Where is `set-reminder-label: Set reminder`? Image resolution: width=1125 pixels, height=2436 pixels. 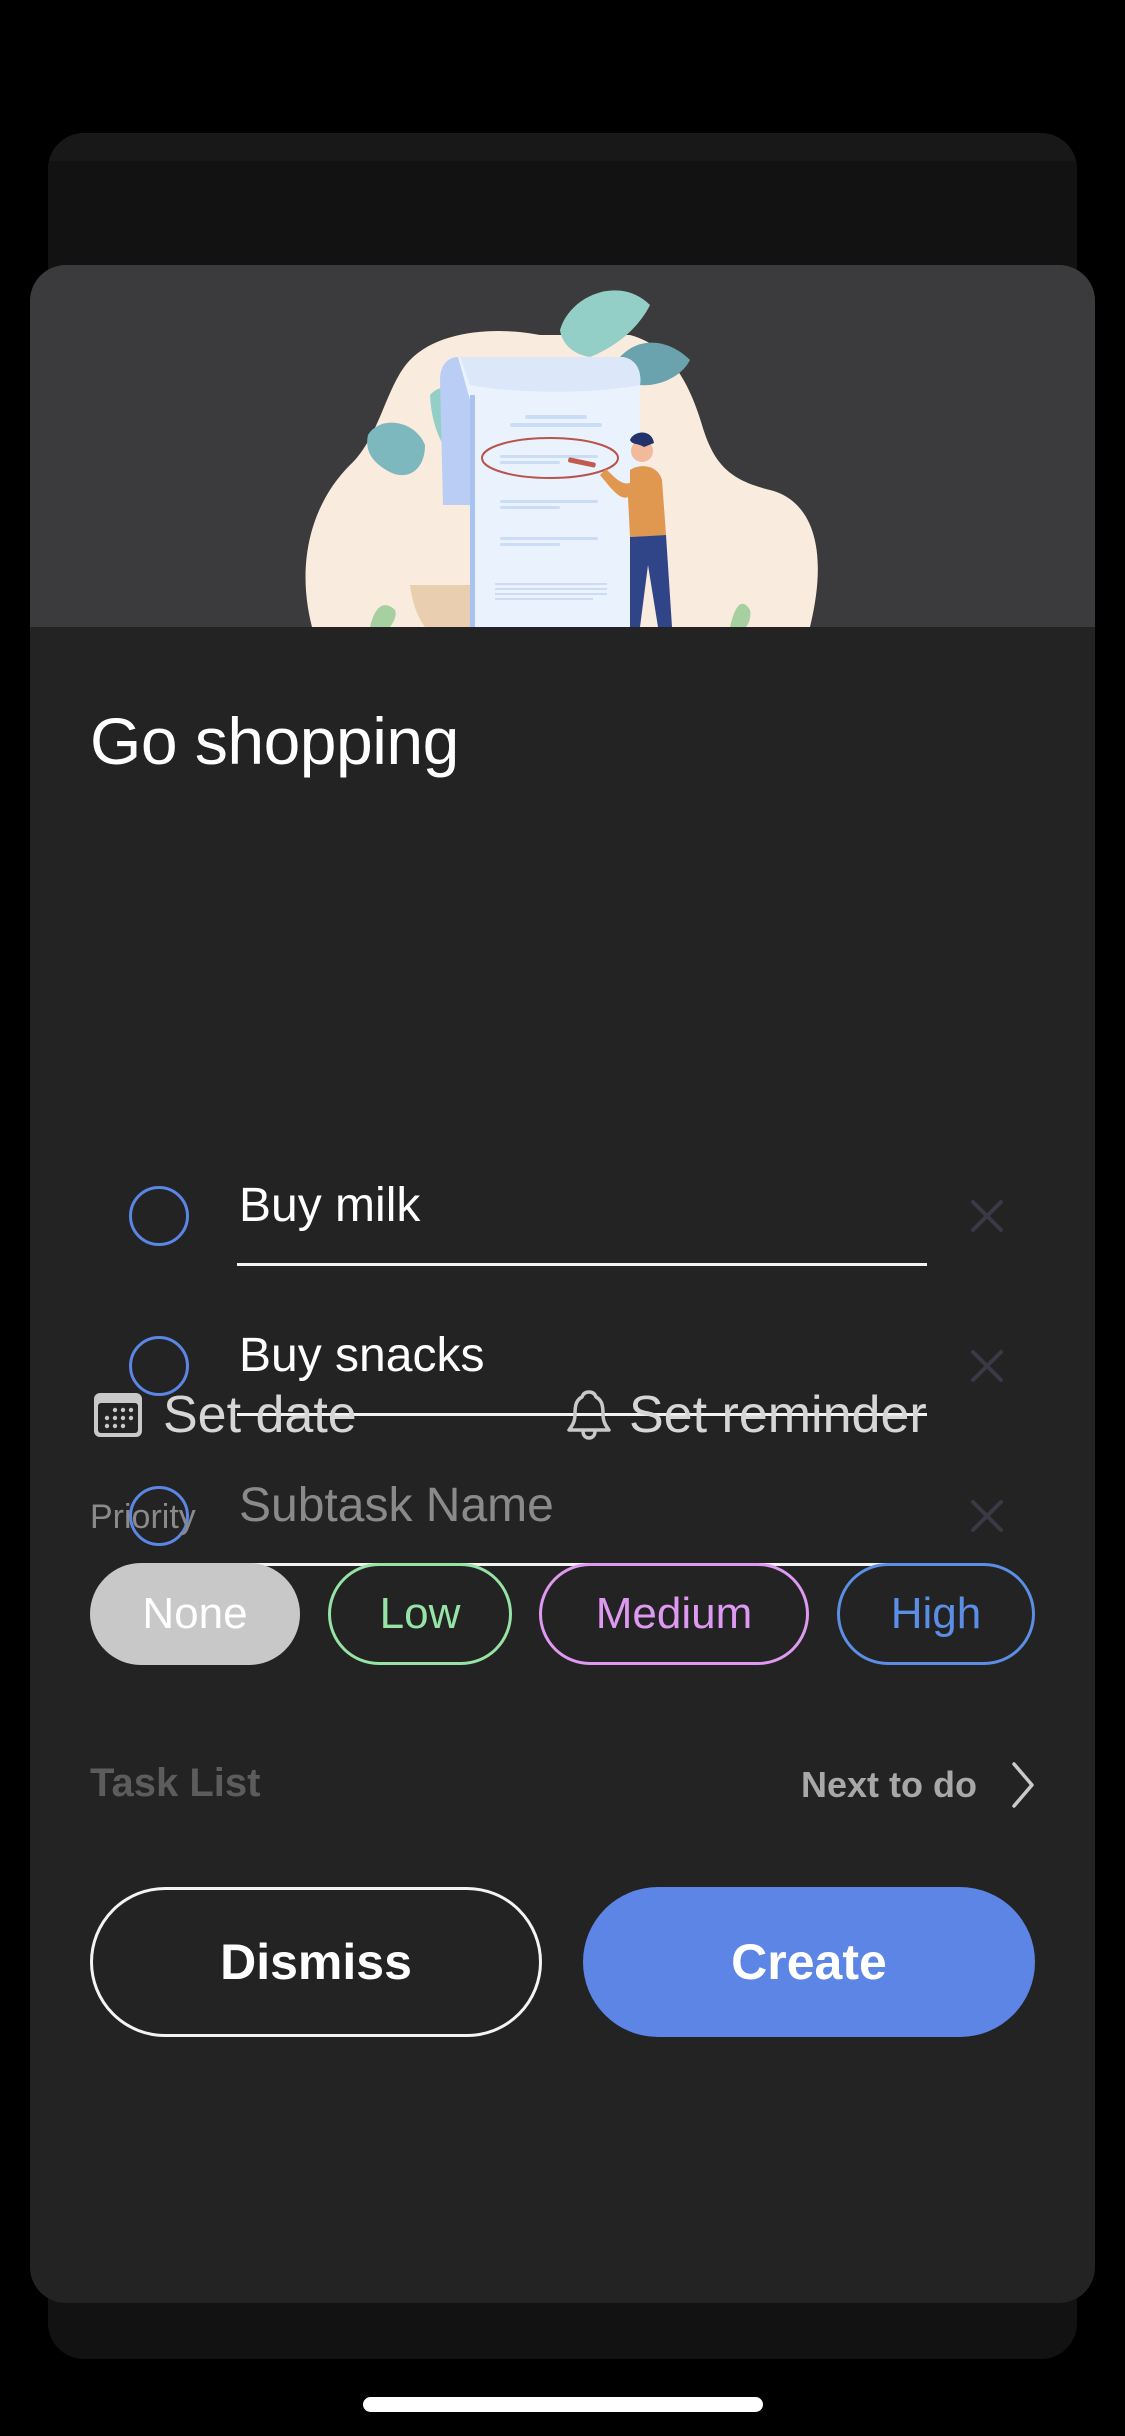
set-reminder-label: Set reminder is located at coordinates (778, 1415).